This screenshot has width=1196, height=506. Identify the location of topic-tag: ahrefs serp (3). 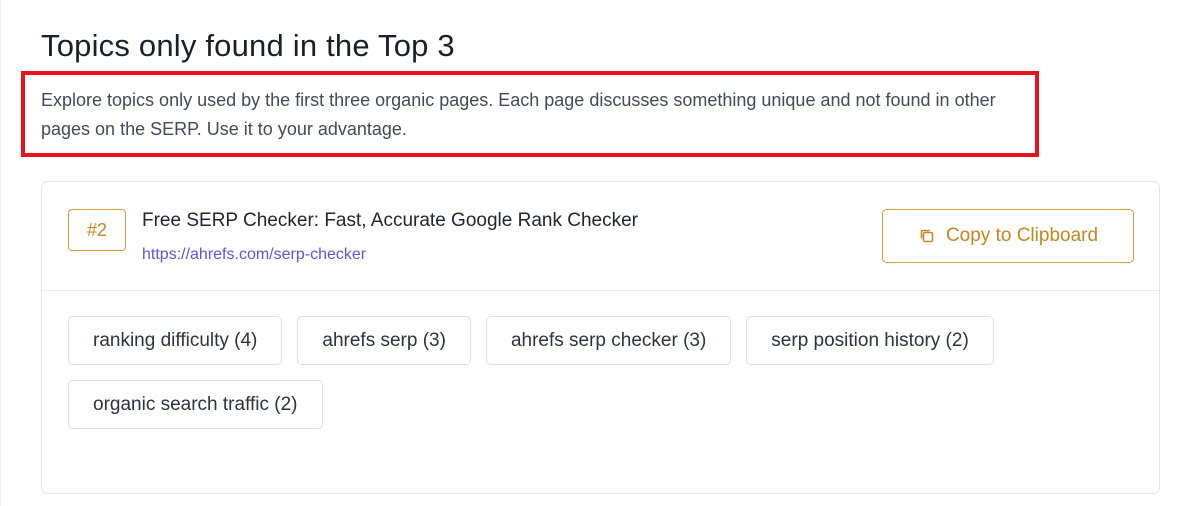
(384, 340).